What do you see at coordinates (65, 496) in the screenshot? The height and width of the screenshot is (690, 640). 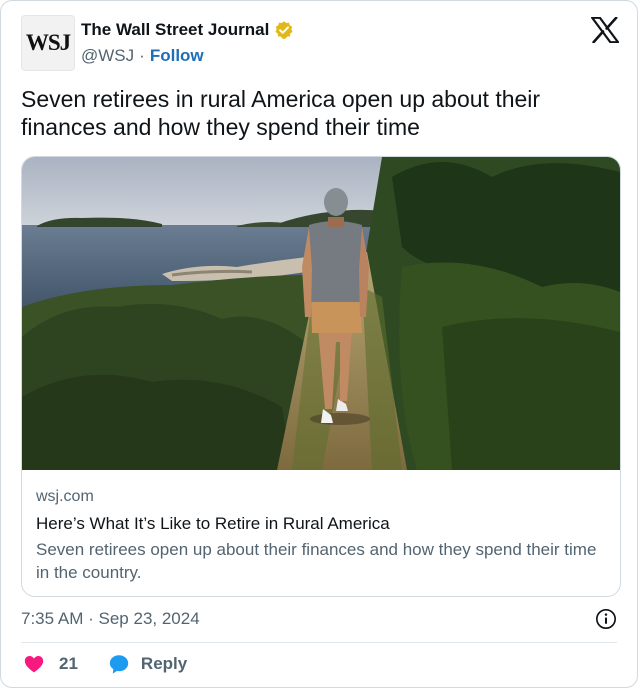 I see `link-domain: wsj.com` at bounding box center [65, 496].